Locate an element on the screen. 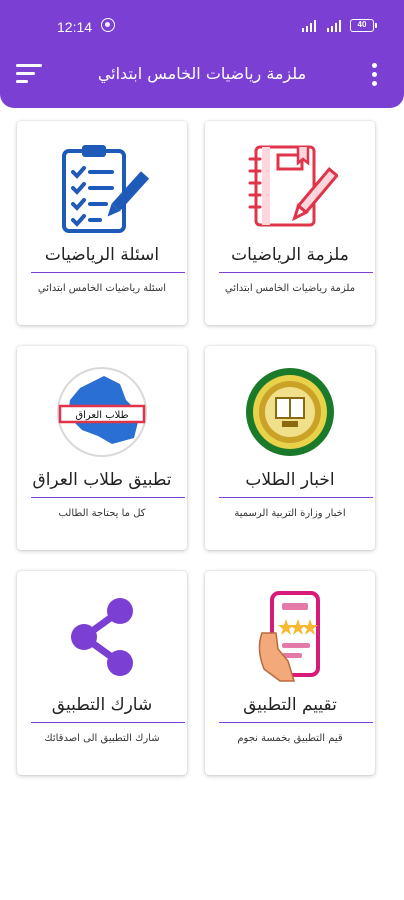 Image resolution: width=404 pixels, height=900 pixels. hamburger-menu-icon is located at coordinates (29, 74).